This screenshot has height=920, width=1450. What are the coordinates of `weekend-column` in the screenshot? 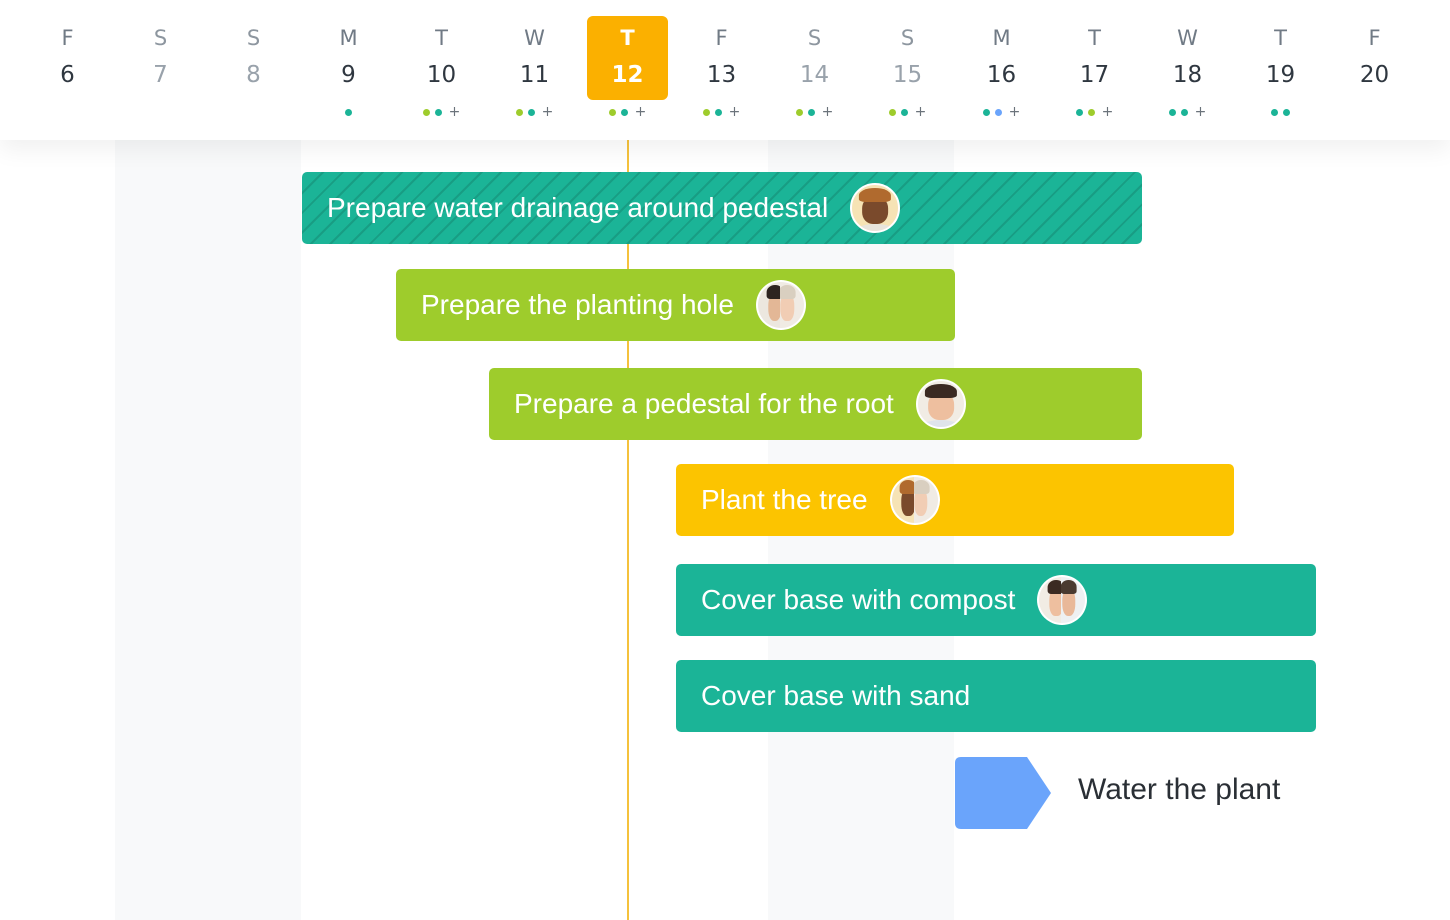 It's located at (208, 530).